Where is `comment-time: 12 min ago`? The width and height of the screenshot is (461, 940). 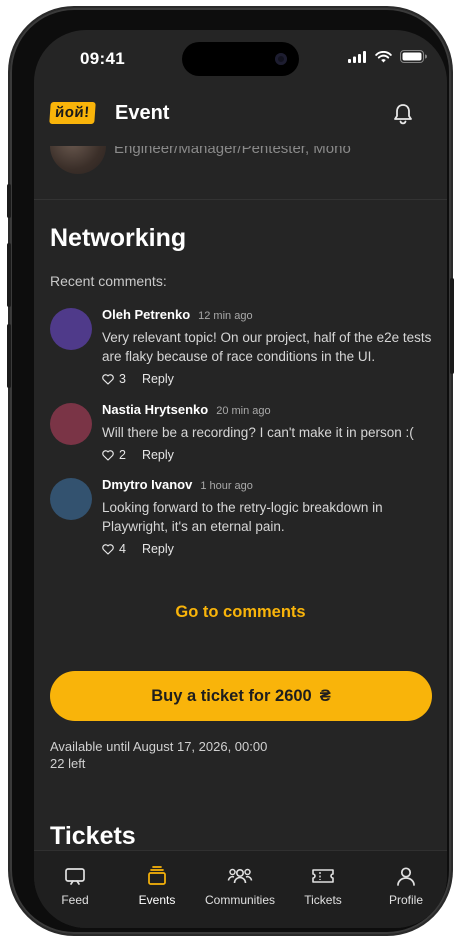
comment-time: 12 min ago is located at coordinates (225, 316).